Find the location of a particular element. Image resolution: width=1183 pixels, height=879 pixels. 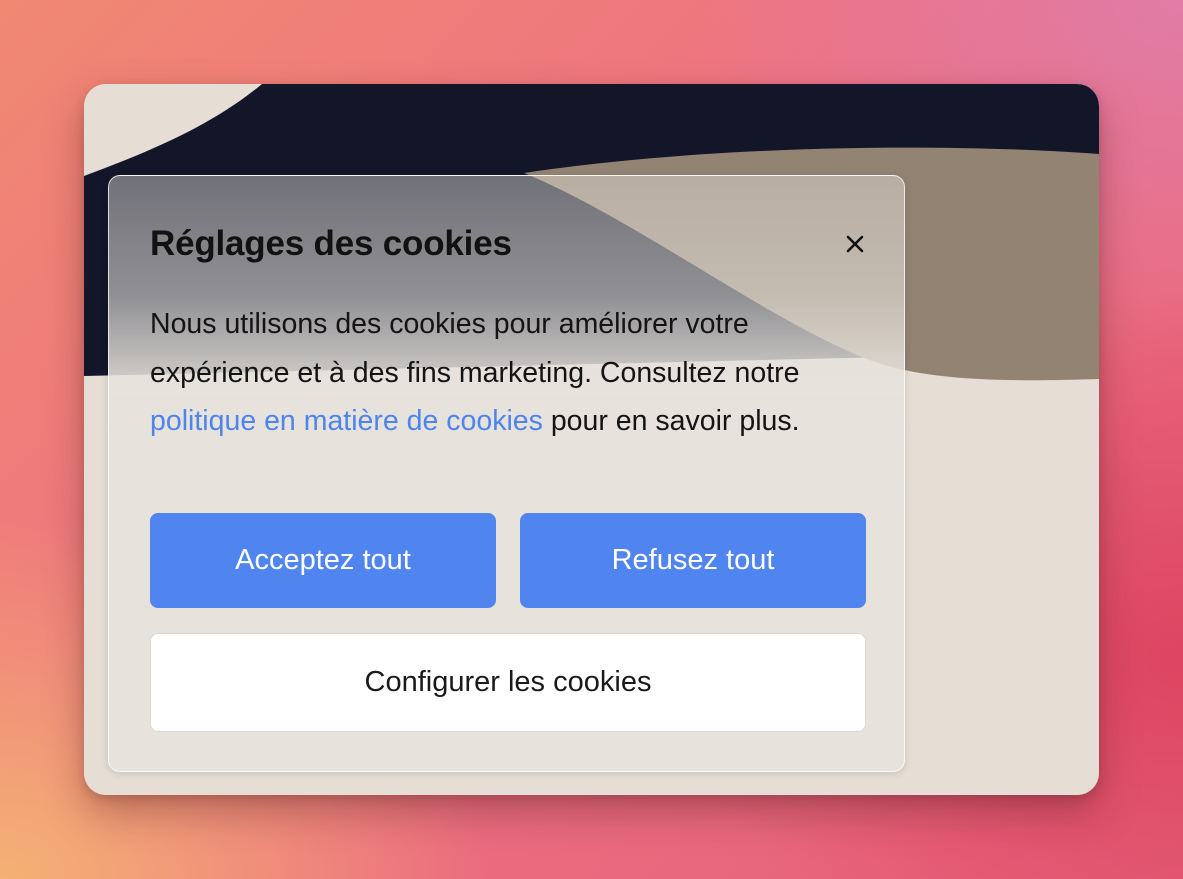

description-text-end: pour en savoir plus. is located at coordinates (671, 421).